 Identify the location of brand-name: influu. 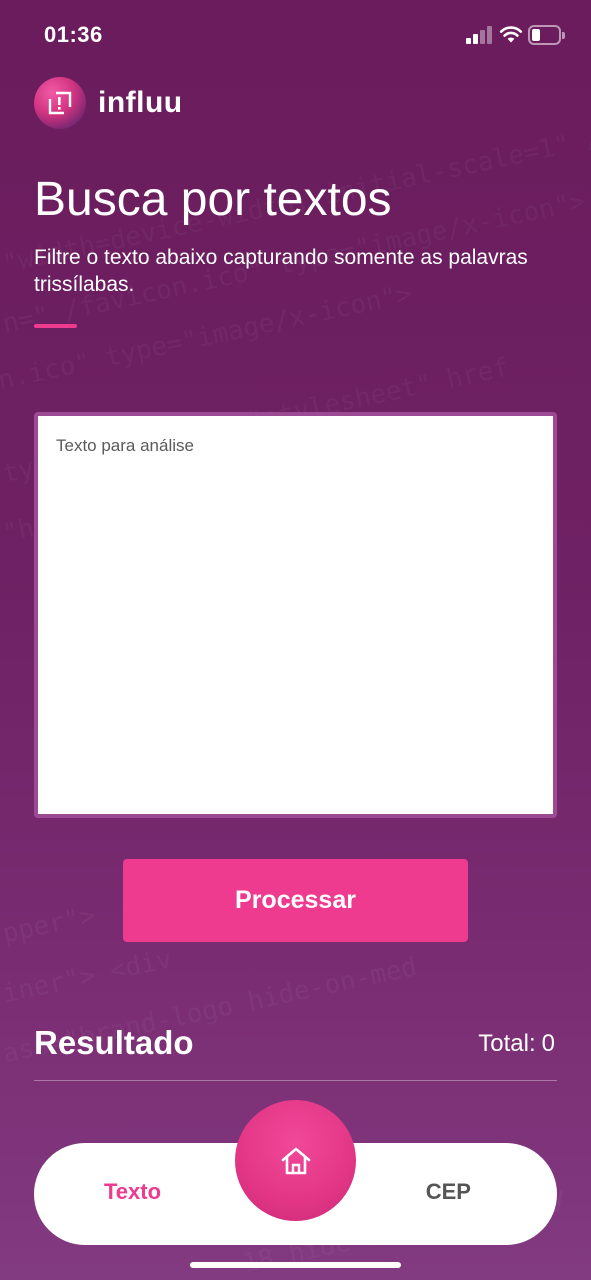
(140, 102).